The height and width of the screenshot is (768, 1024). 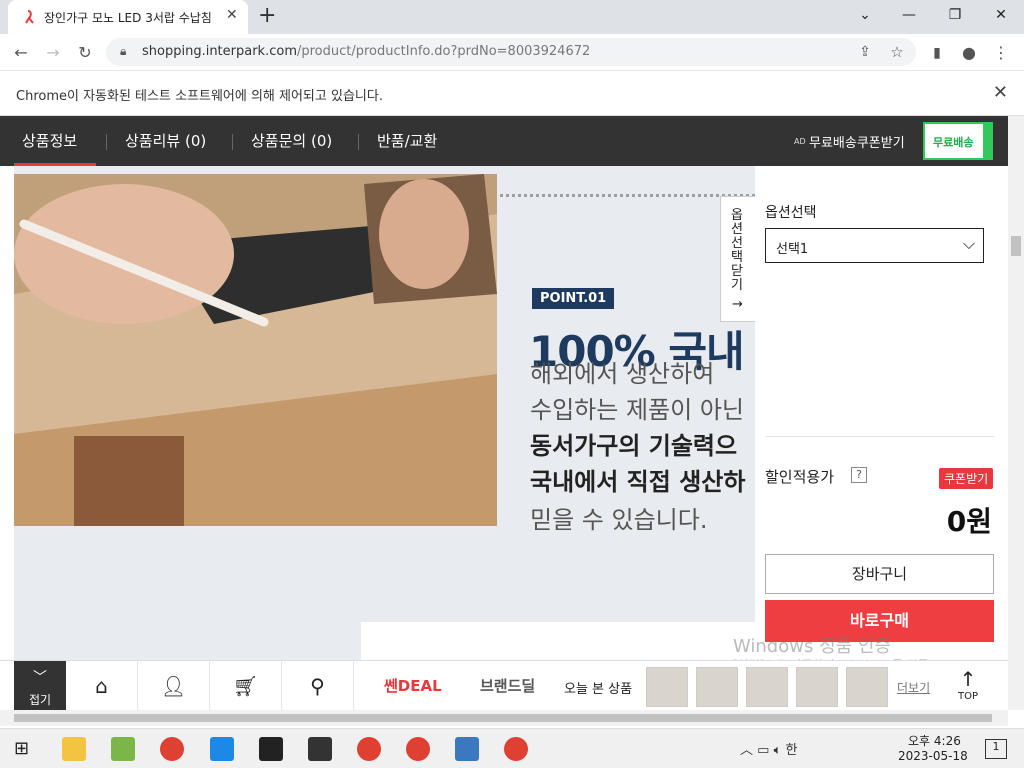 I want to click on ad-label: AD, so click(x=800, y=141).